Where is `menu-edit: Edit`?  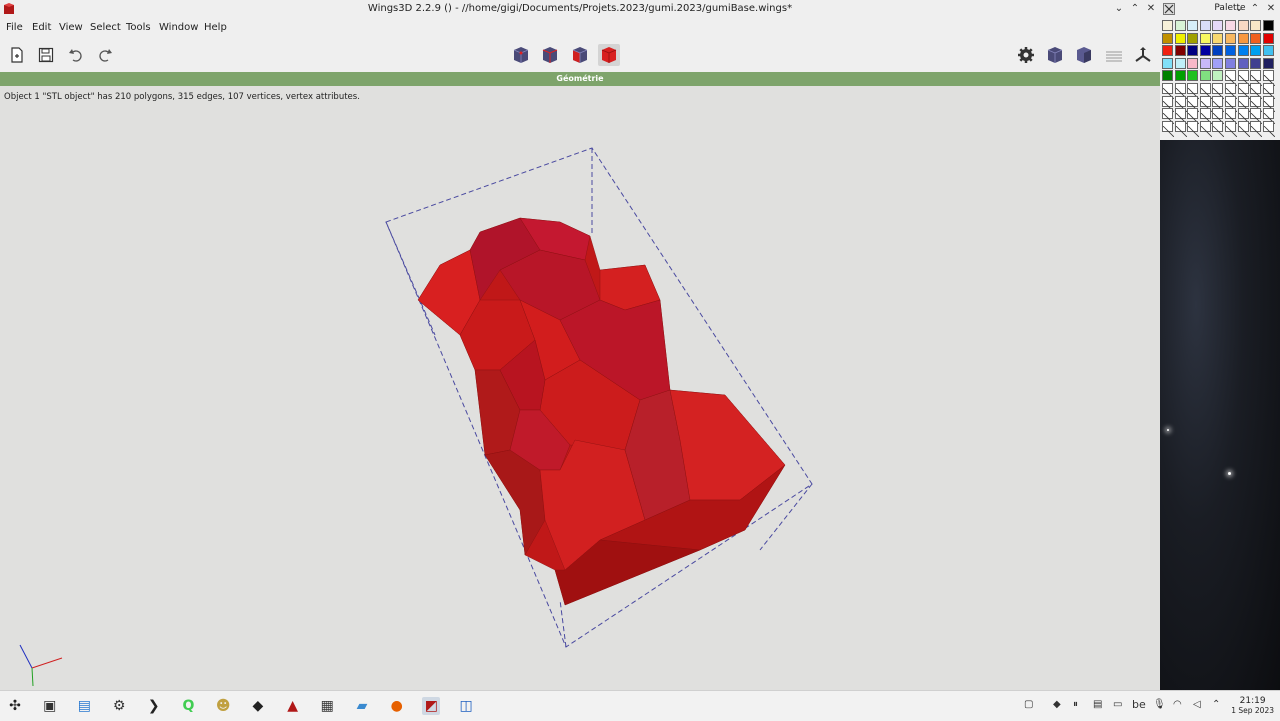
menu-edit: Edit is located at coordinates (41, 27).